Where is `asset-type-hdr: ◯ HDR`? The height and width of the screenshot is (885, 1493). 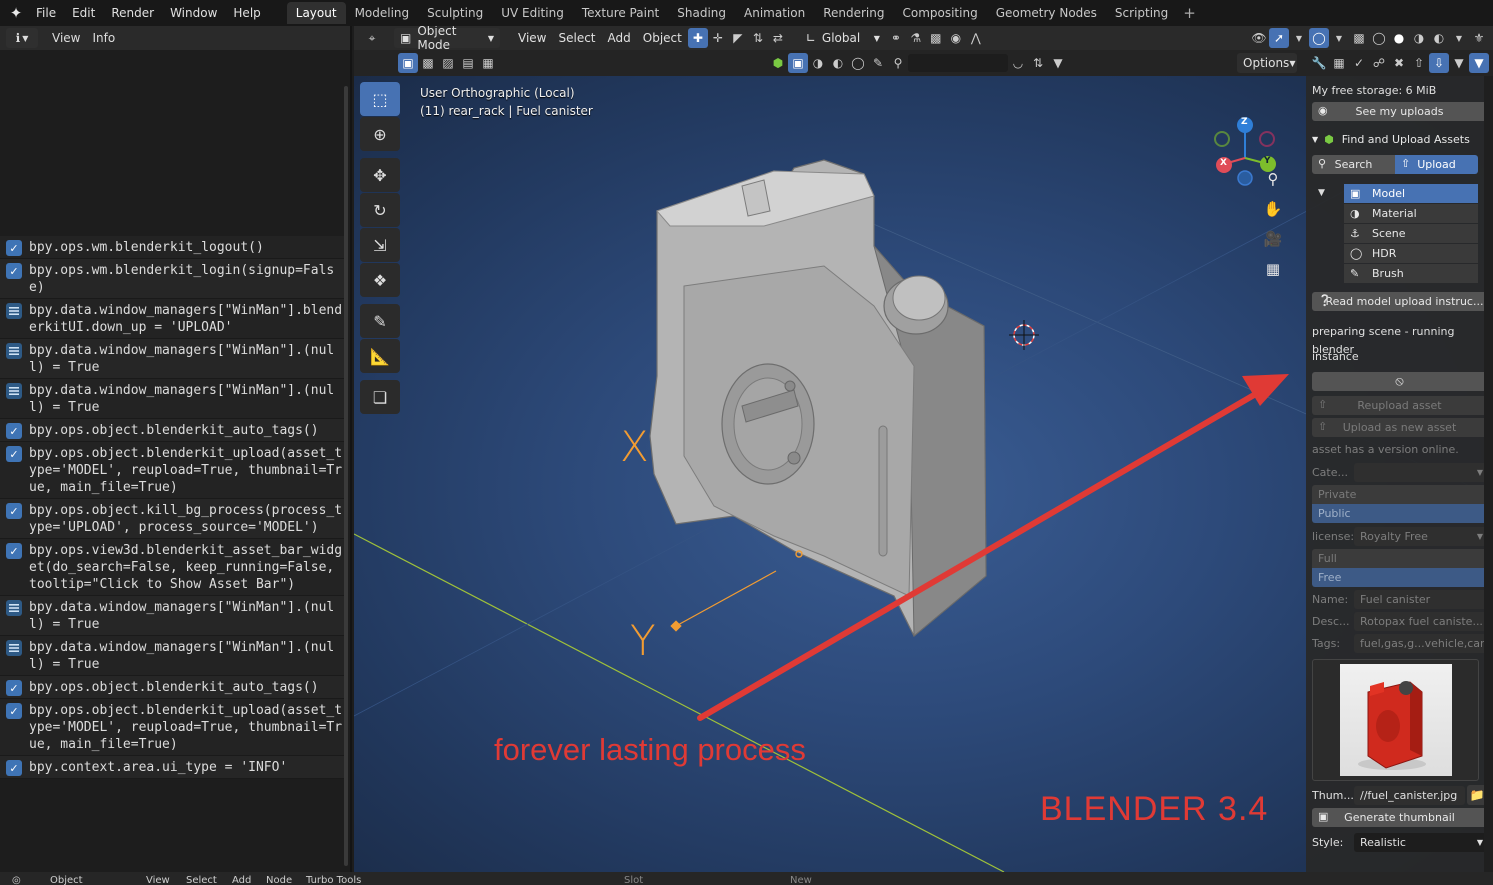
asset-type-hdr: ◯ HDR is located at coordinates (1411, 253).